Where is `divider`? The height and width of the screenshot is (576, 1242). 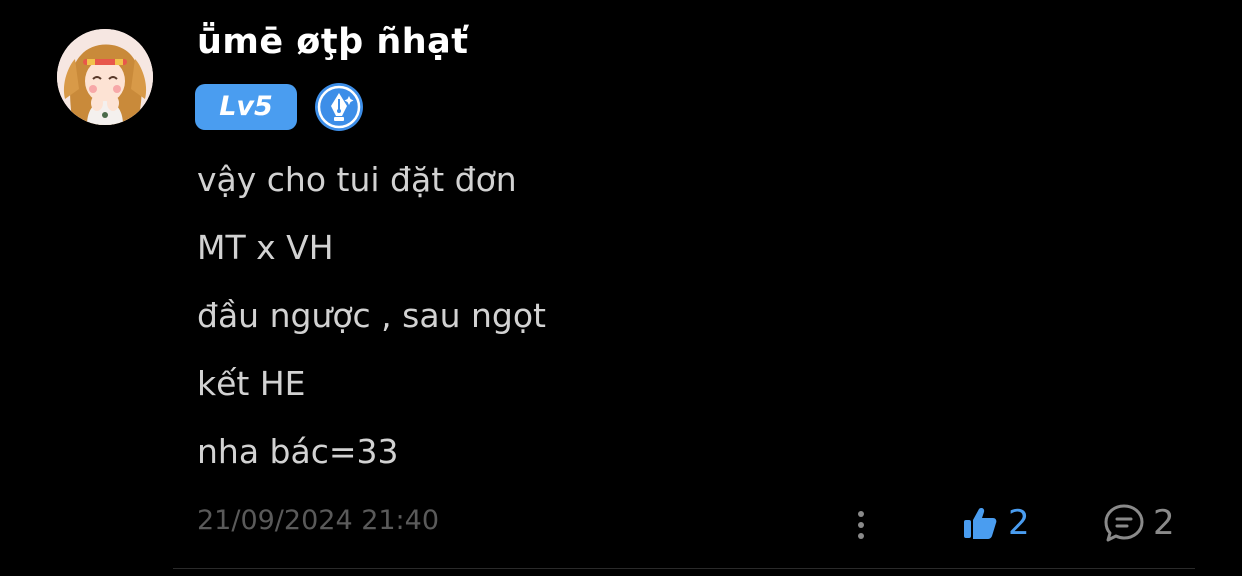
divider is located at coordinates (684, 568).